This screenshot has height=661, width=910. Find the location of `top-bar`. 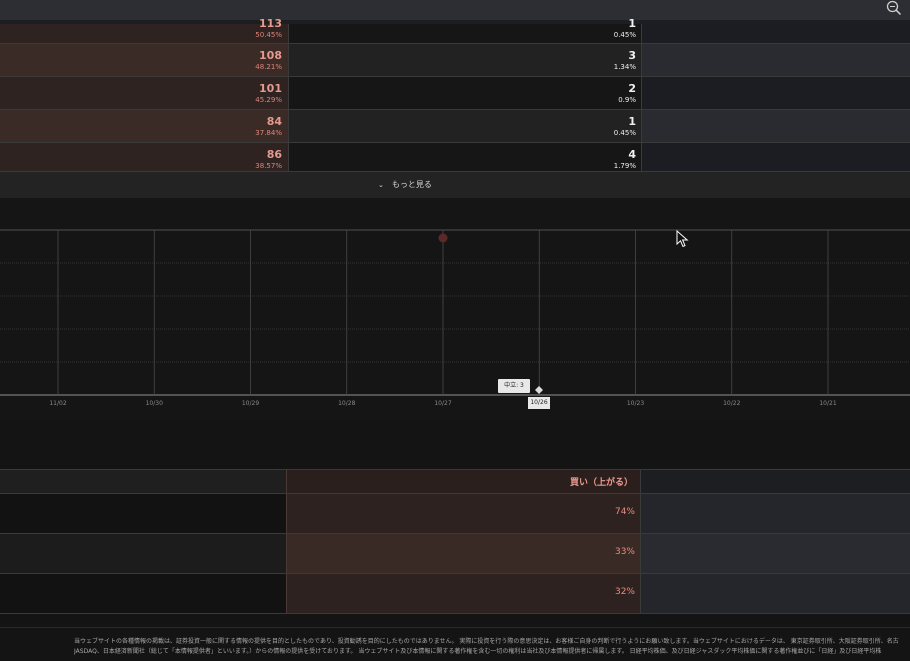

top-bar is located at coordinates (455, 10).